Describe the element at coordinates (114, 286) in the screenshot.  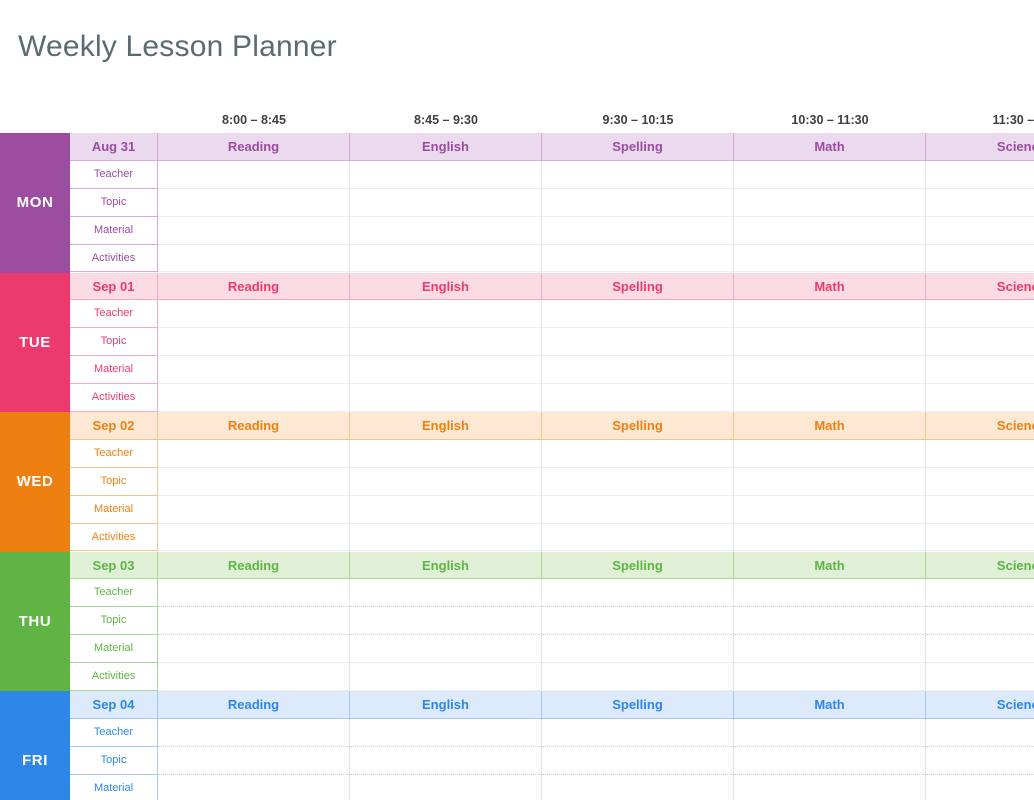
I see `date-cell: Sep 01` at that location.